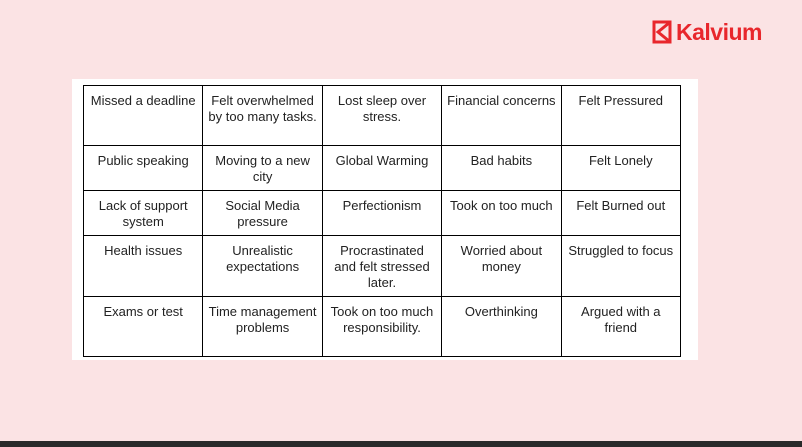  What do you see at coordinates (143, 115) in the screenshot?
I see `grid-cell: Missed a deadline` at bounding box center [143, 115].